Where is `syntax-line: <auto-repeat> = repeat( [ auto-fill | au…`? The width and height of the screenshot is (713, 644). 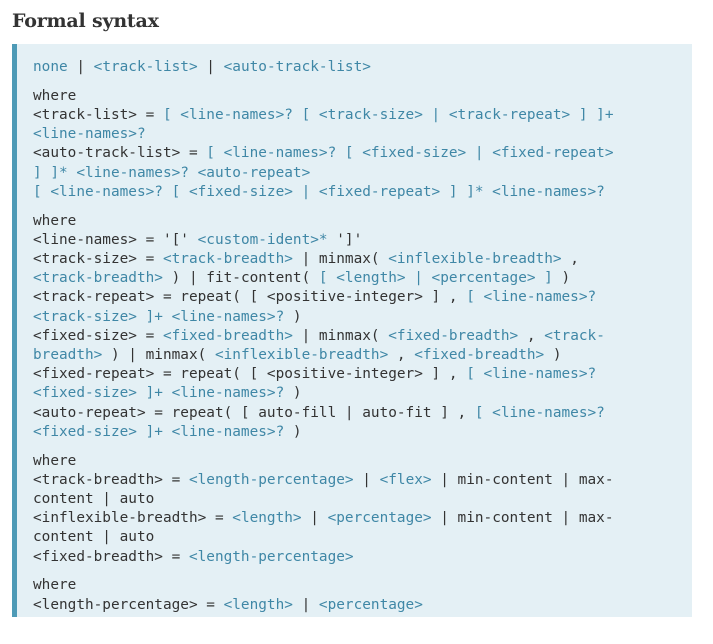 syntax-line: <auto-repeat> = repeat( [ auto-fill | au… is located at coordinates (357, 413).